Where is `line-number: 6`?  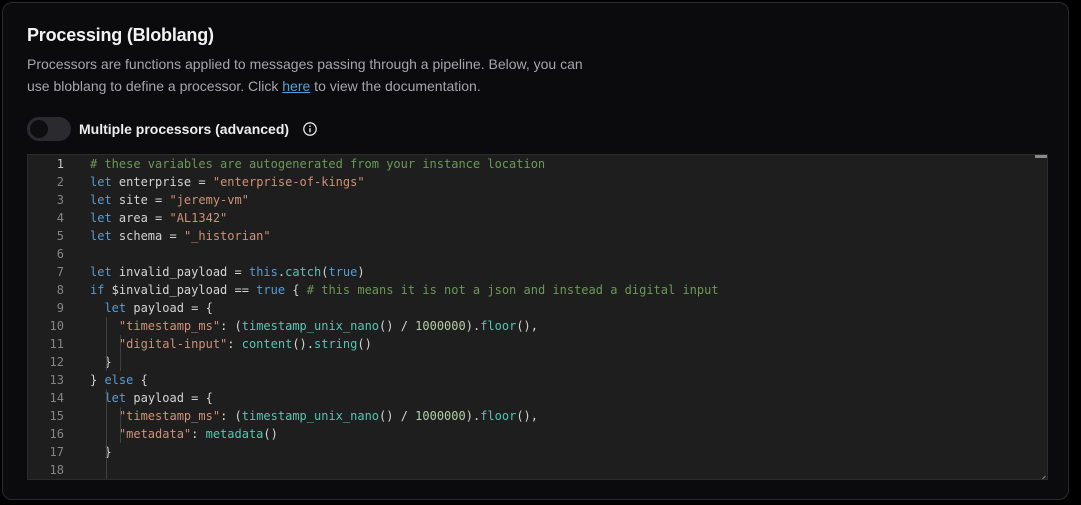
line-number: 6 is located at coordinates (60, 254).